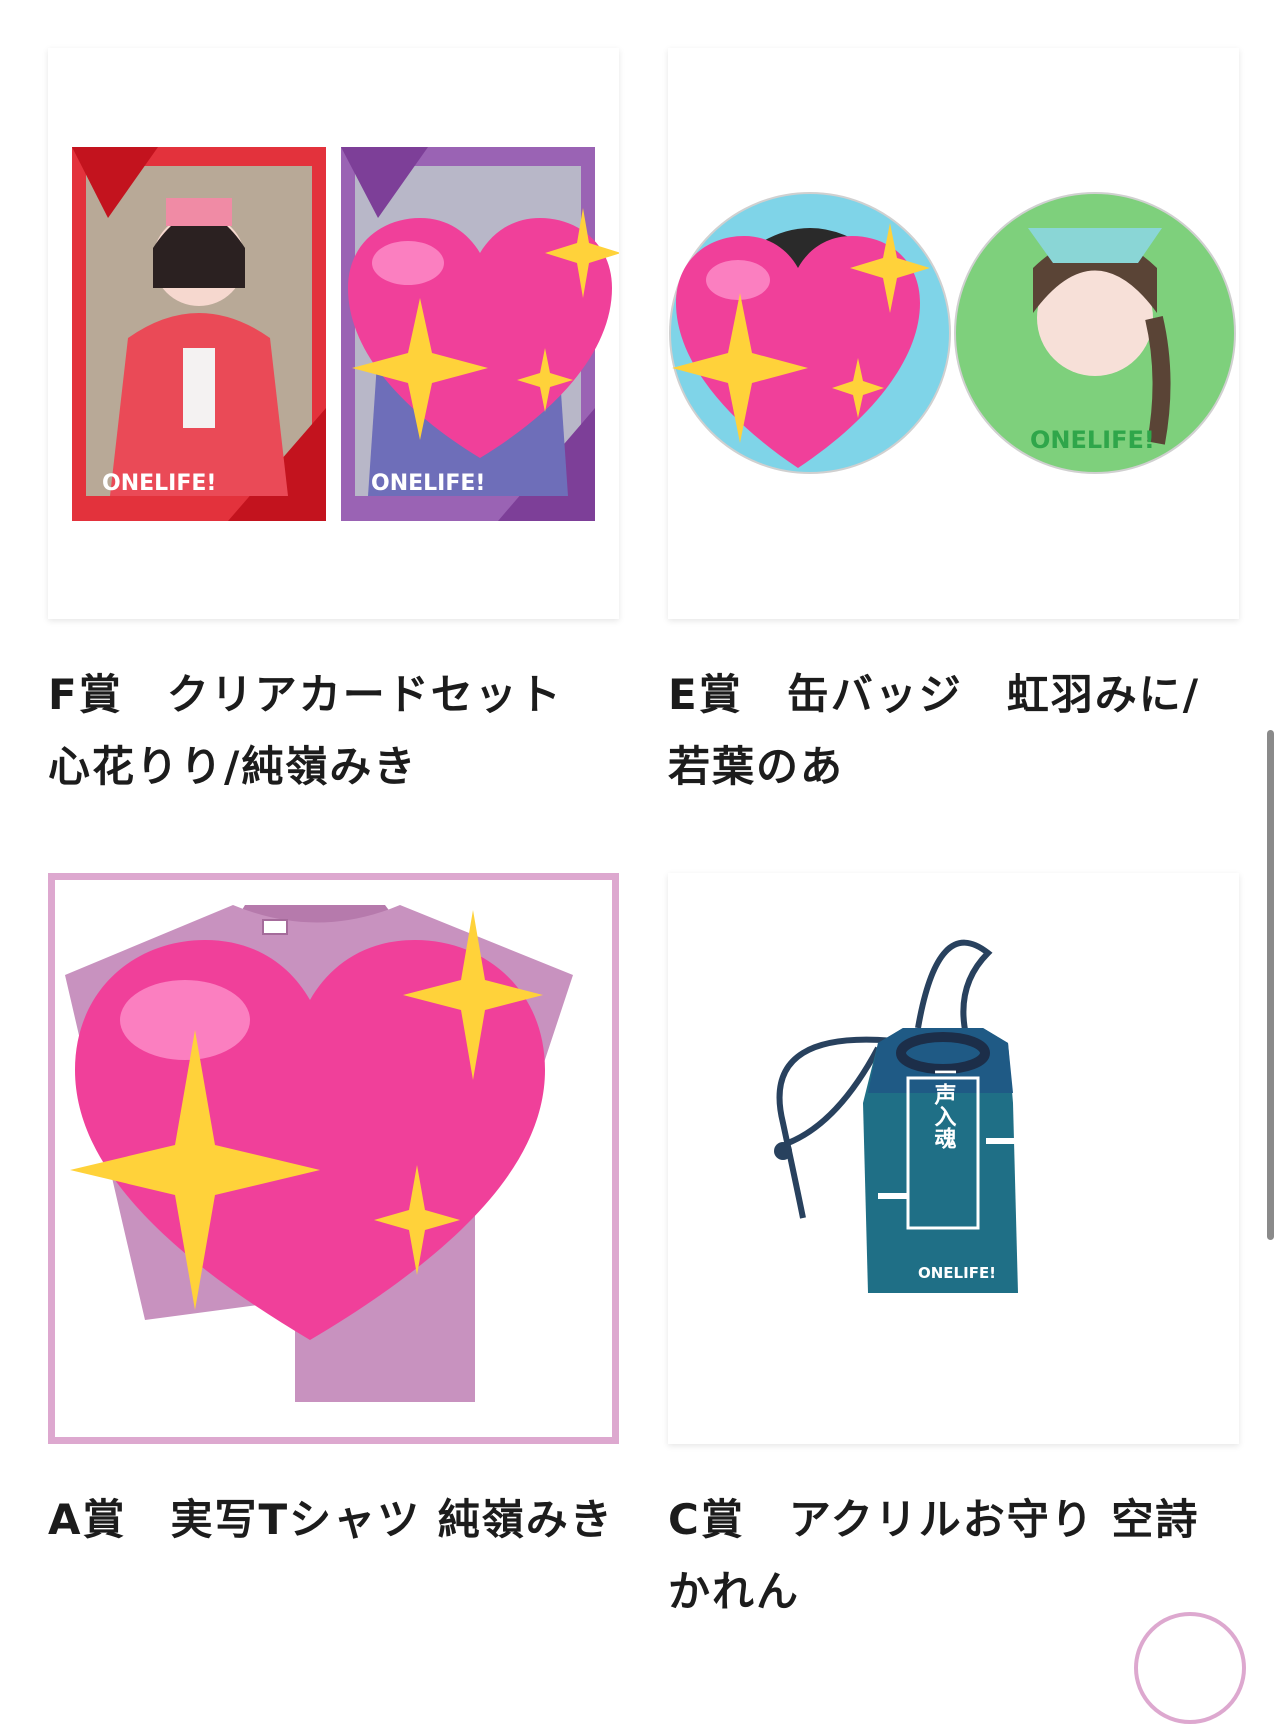 The image size is (1284, 1724). I want to click on can-badge-image: ONELIFE!, so click(952, 333).